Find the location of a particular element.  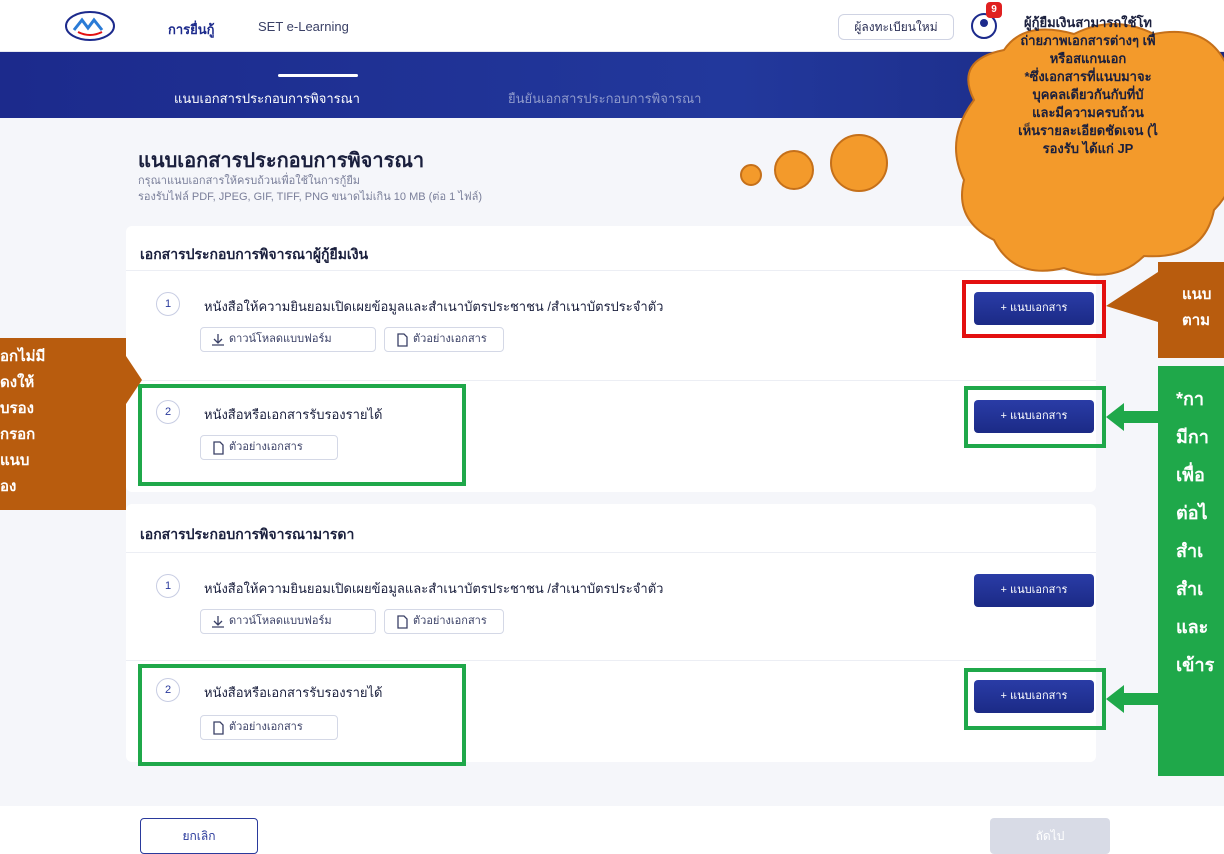

callout-dot-medium is located at coordinates (794, 170).